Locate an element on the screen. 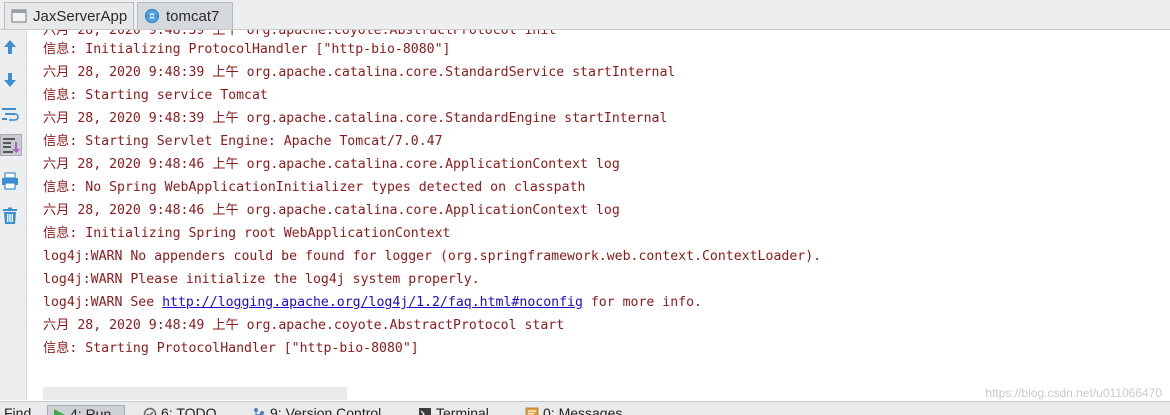 This screenshot has width=1170, height=415. console-toolbar is located at coordinates (13, 215).